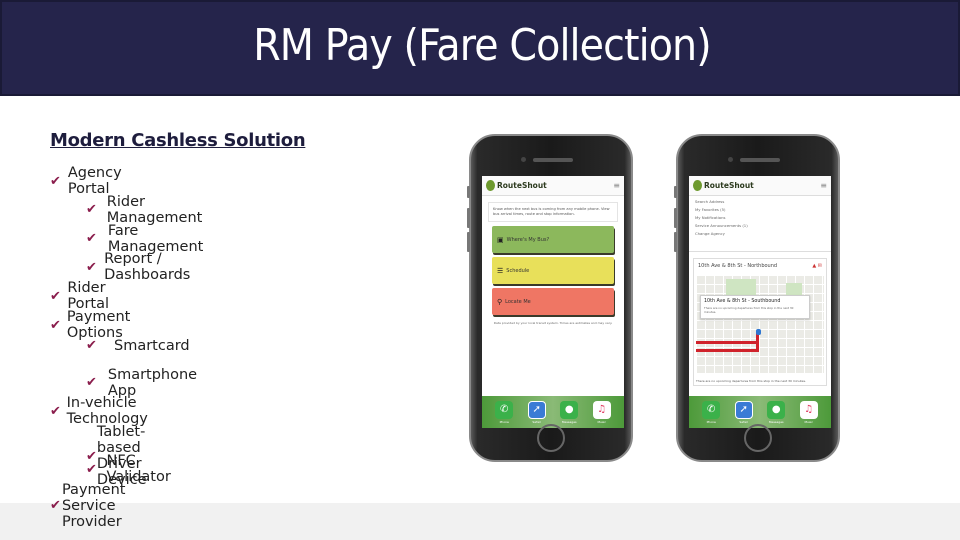 The height and width of the screenshot is (540, 960). Describe the element at coordinates (94, 181) in the screenshot. I see `bullet-text: Agency Portal` at that location.